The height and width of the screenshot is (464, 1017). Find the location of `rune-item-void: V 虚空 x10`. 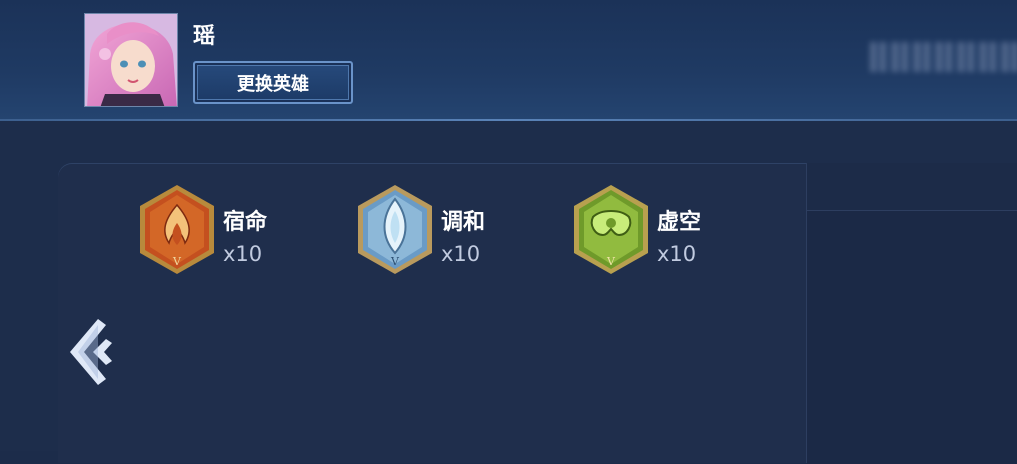

rune-item-void: V 虚空 x10 is located at coordinates (671, 233).